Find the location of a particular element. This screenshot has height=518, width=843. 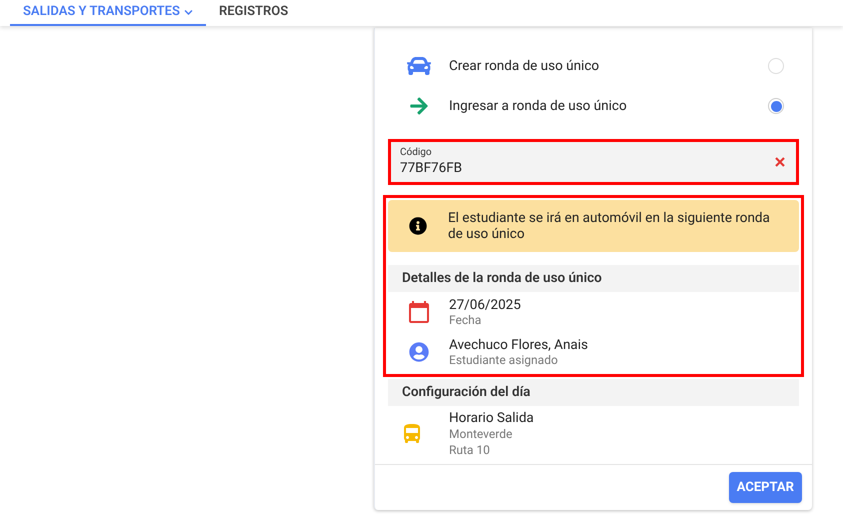

detail-value: Avechuco Flores, Anais is located at coordinates (518, 344).